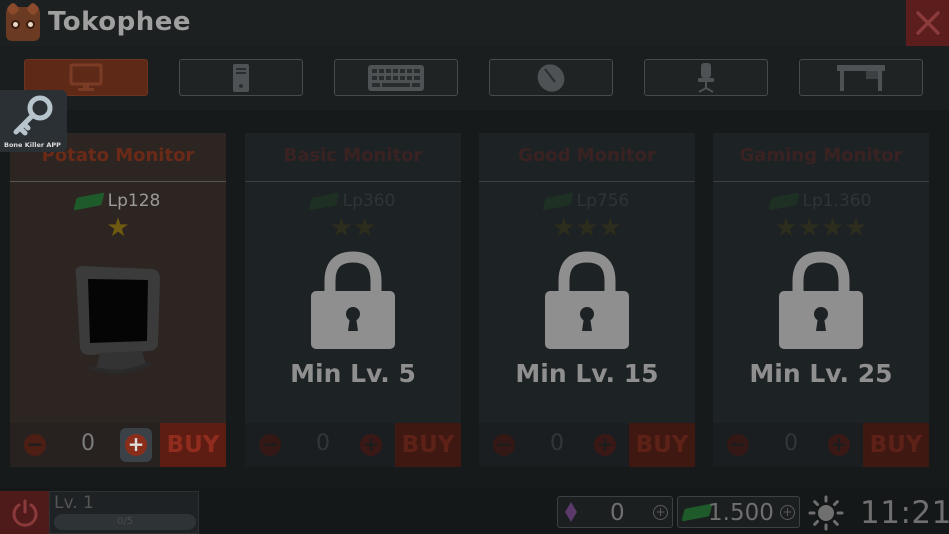 This screenshot has height=534, width=949. I want to click on card-price: Lp1.360, so click(821, 201).